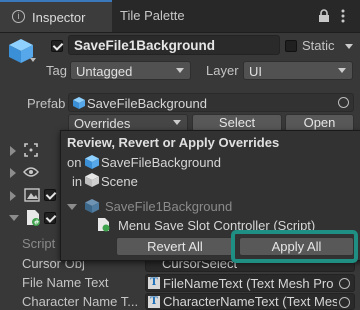 This screenshot has width=360, height=310. Describe the element at coordinates (92, 180) in the screenshot. I see `scene-icon` at that location.